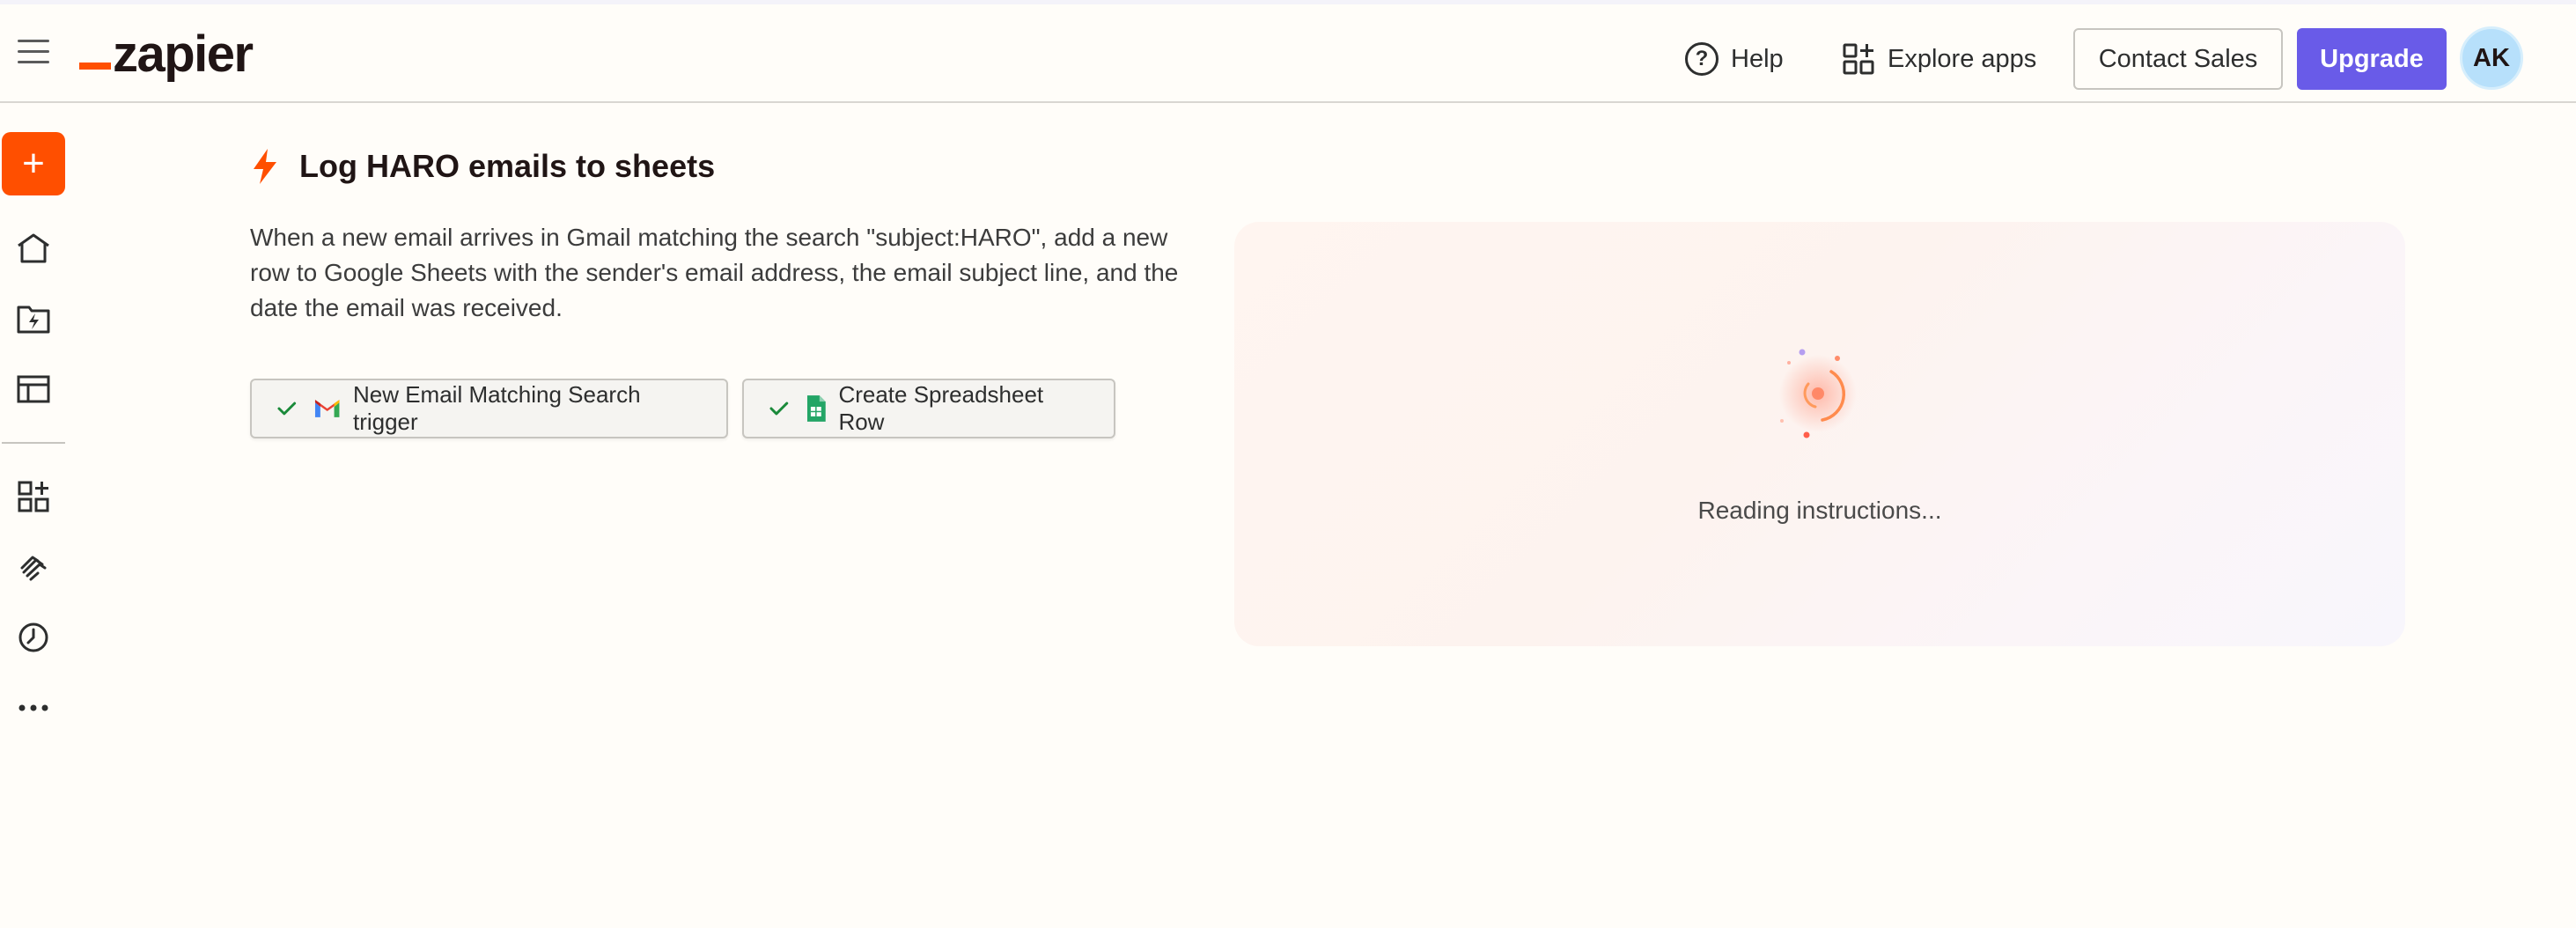 The image size is (2576, 928). I want to click on page-title: Log HARO emails to sheets, so click(508, 166).